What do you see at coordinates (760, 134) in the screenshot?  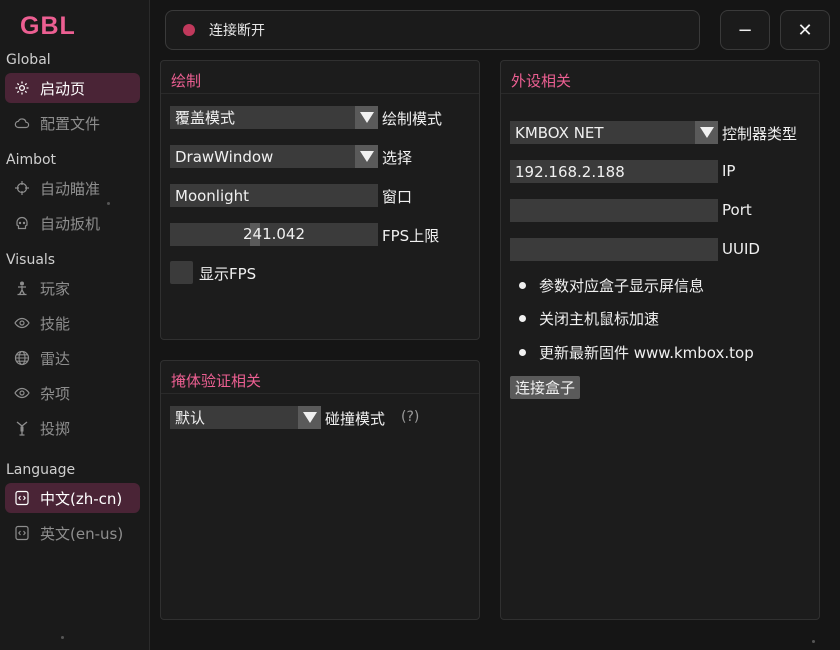 I see `controller-type-label: 控制器类型` at bounding box center [760, 134].